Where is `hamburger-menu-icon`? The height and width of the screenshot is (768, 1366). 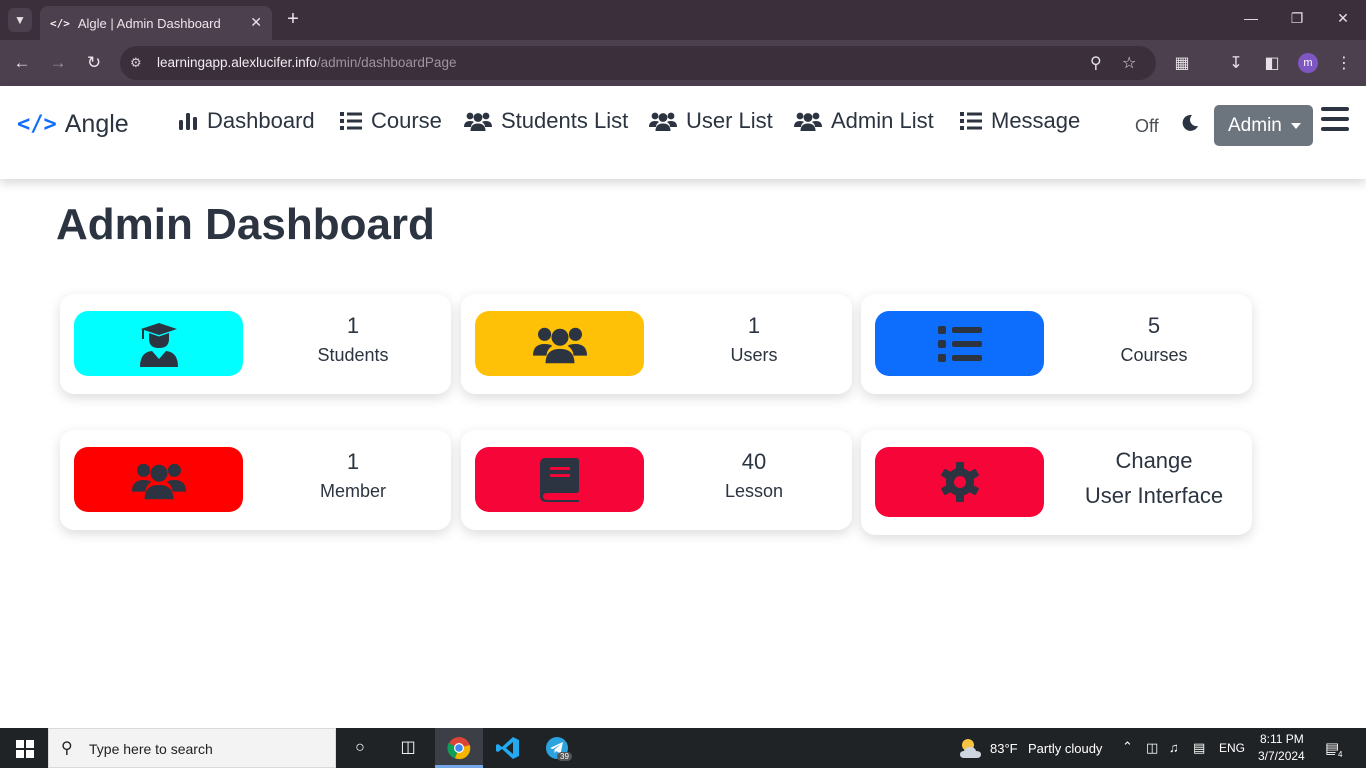
hamburger-menu-icon is located at coordinates (1335, 122).